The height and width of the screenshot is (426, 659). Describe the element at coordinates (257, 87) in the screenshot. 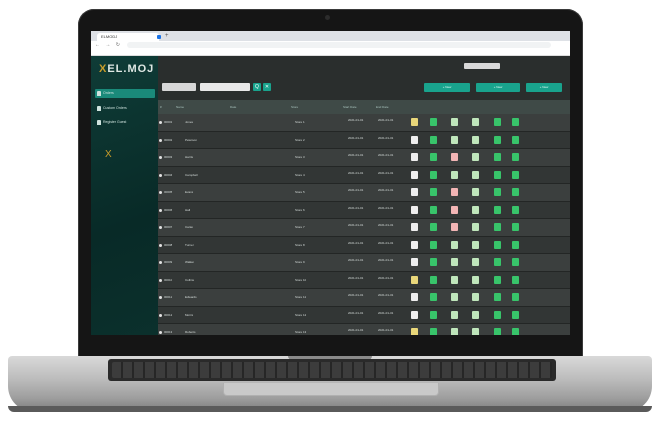

I see `search-button: Q` at that location.